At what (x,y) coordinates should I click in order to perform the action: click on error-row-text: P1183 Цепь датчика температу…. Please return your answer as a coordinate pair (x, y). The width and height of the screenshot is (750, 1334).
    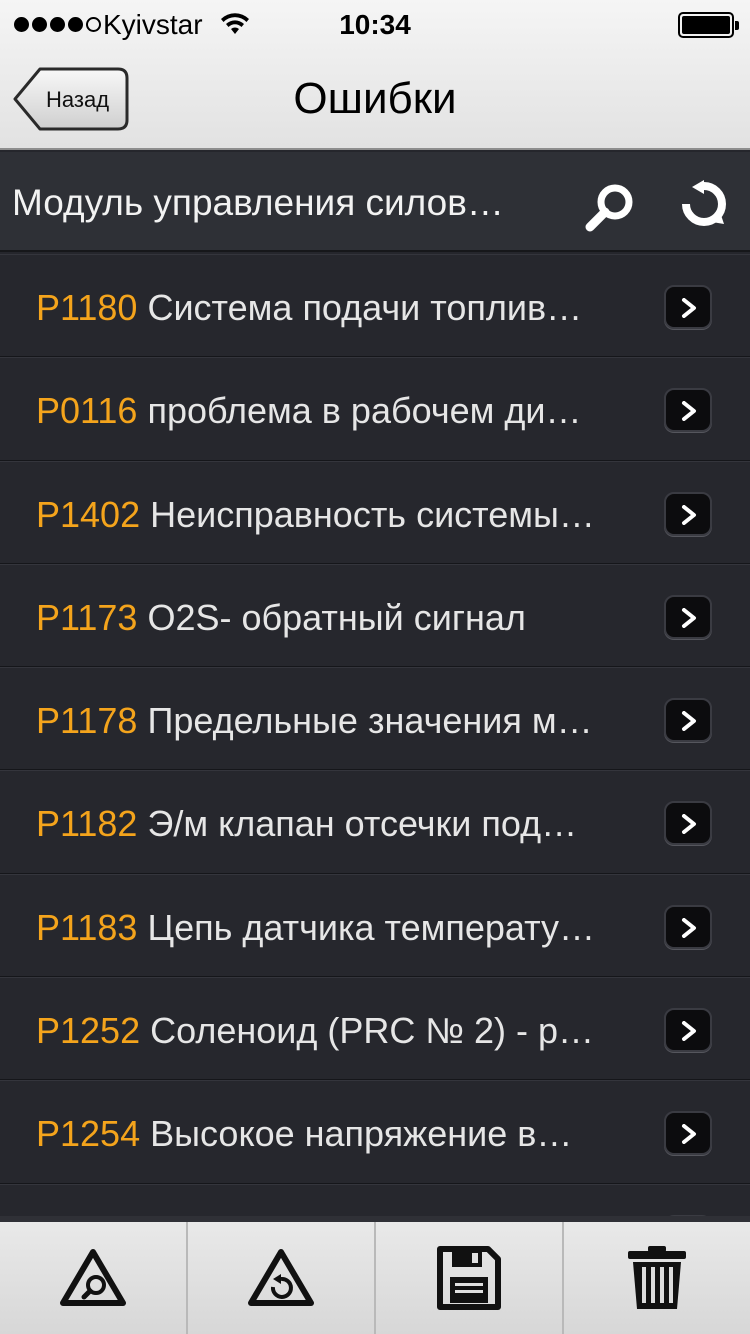
    Looking at the image, I should click on (347, 928).